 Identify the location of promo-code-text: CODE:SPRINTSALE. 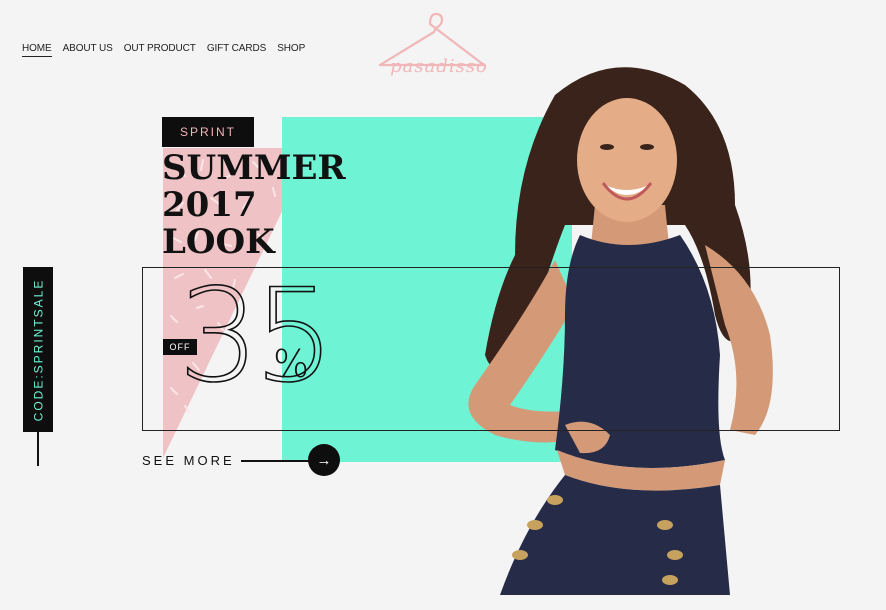
(38, 349).